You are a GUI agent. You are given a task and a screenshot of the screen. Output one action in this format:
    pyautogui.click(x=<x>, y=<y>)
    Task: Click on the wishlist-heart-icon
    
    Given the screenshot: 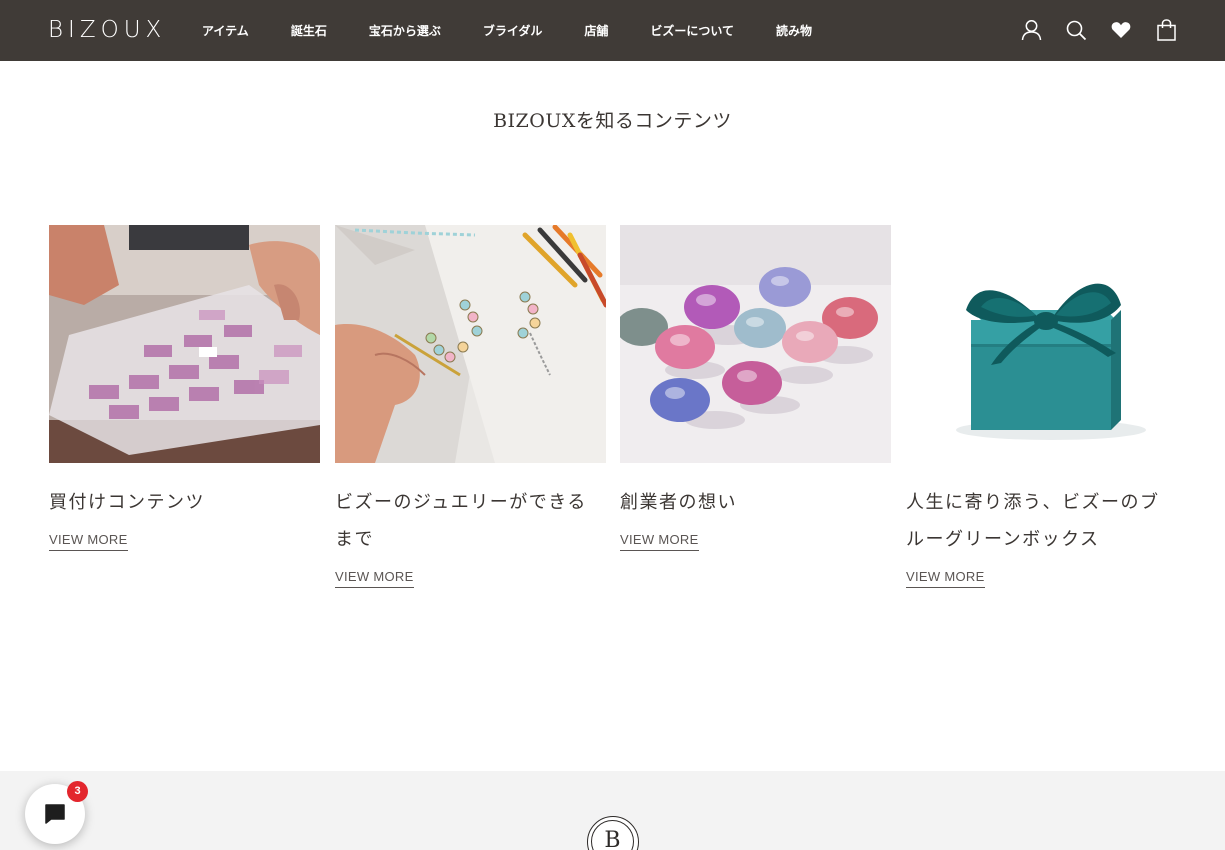 What is the action you would take?
    pyautogui.click(x=1121, y=30)
    